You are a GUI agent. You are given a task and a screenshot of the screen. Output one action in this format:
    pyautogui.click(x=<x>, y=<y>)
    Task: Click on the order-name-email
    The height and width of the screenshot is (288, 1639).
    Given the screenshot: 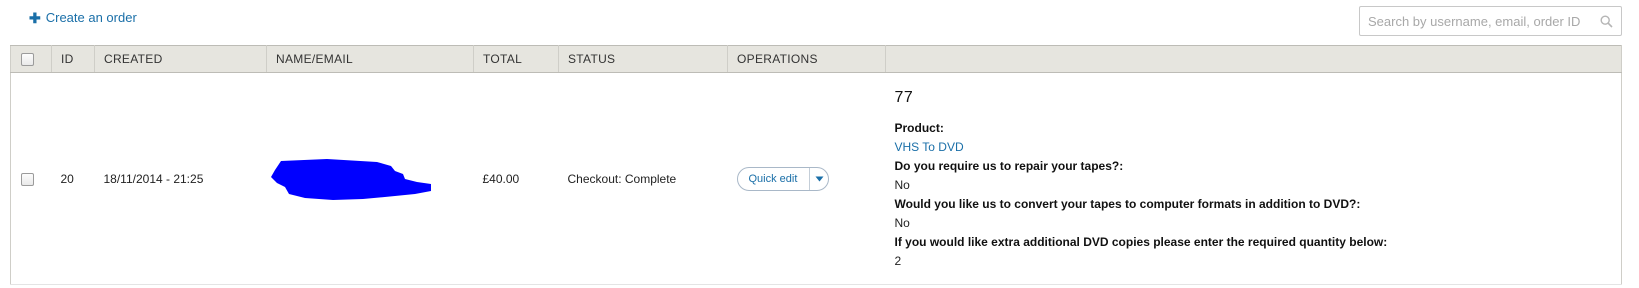 What is the action you would take?
    pyautogui.click(x=370, y=178)
    